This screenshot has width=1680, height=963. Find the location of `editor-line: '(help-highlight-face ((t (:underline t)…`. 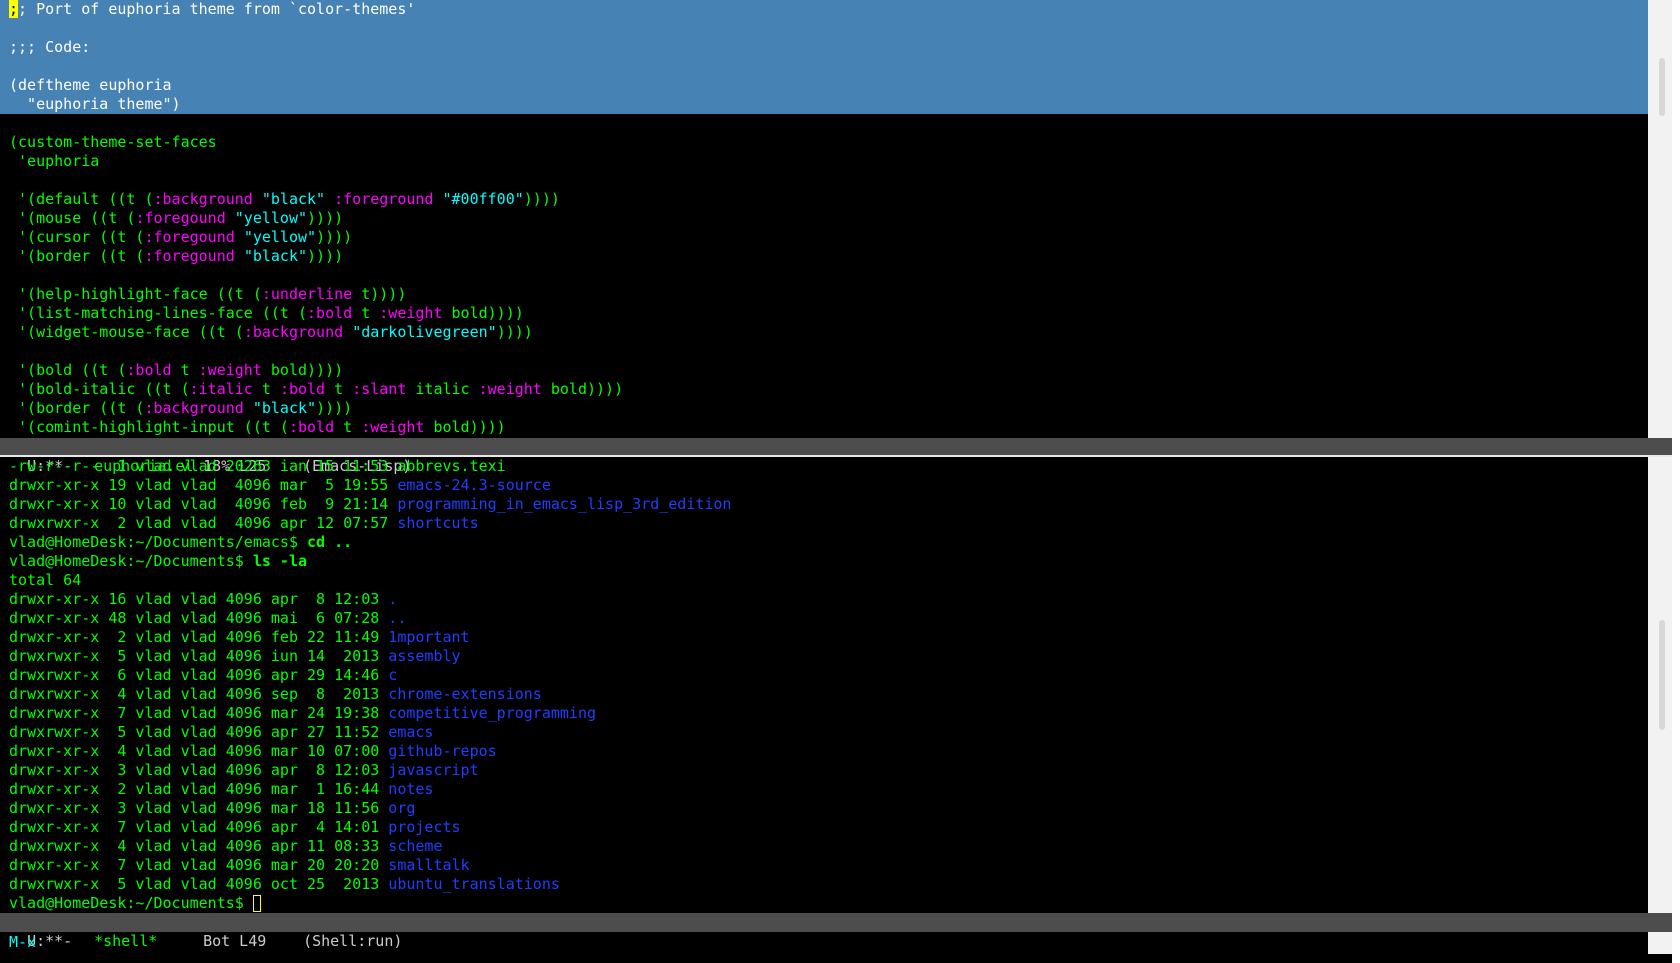

editor-line: '(help-highlight-face ((t (:underline t)… is located at coordinates (824, 294).